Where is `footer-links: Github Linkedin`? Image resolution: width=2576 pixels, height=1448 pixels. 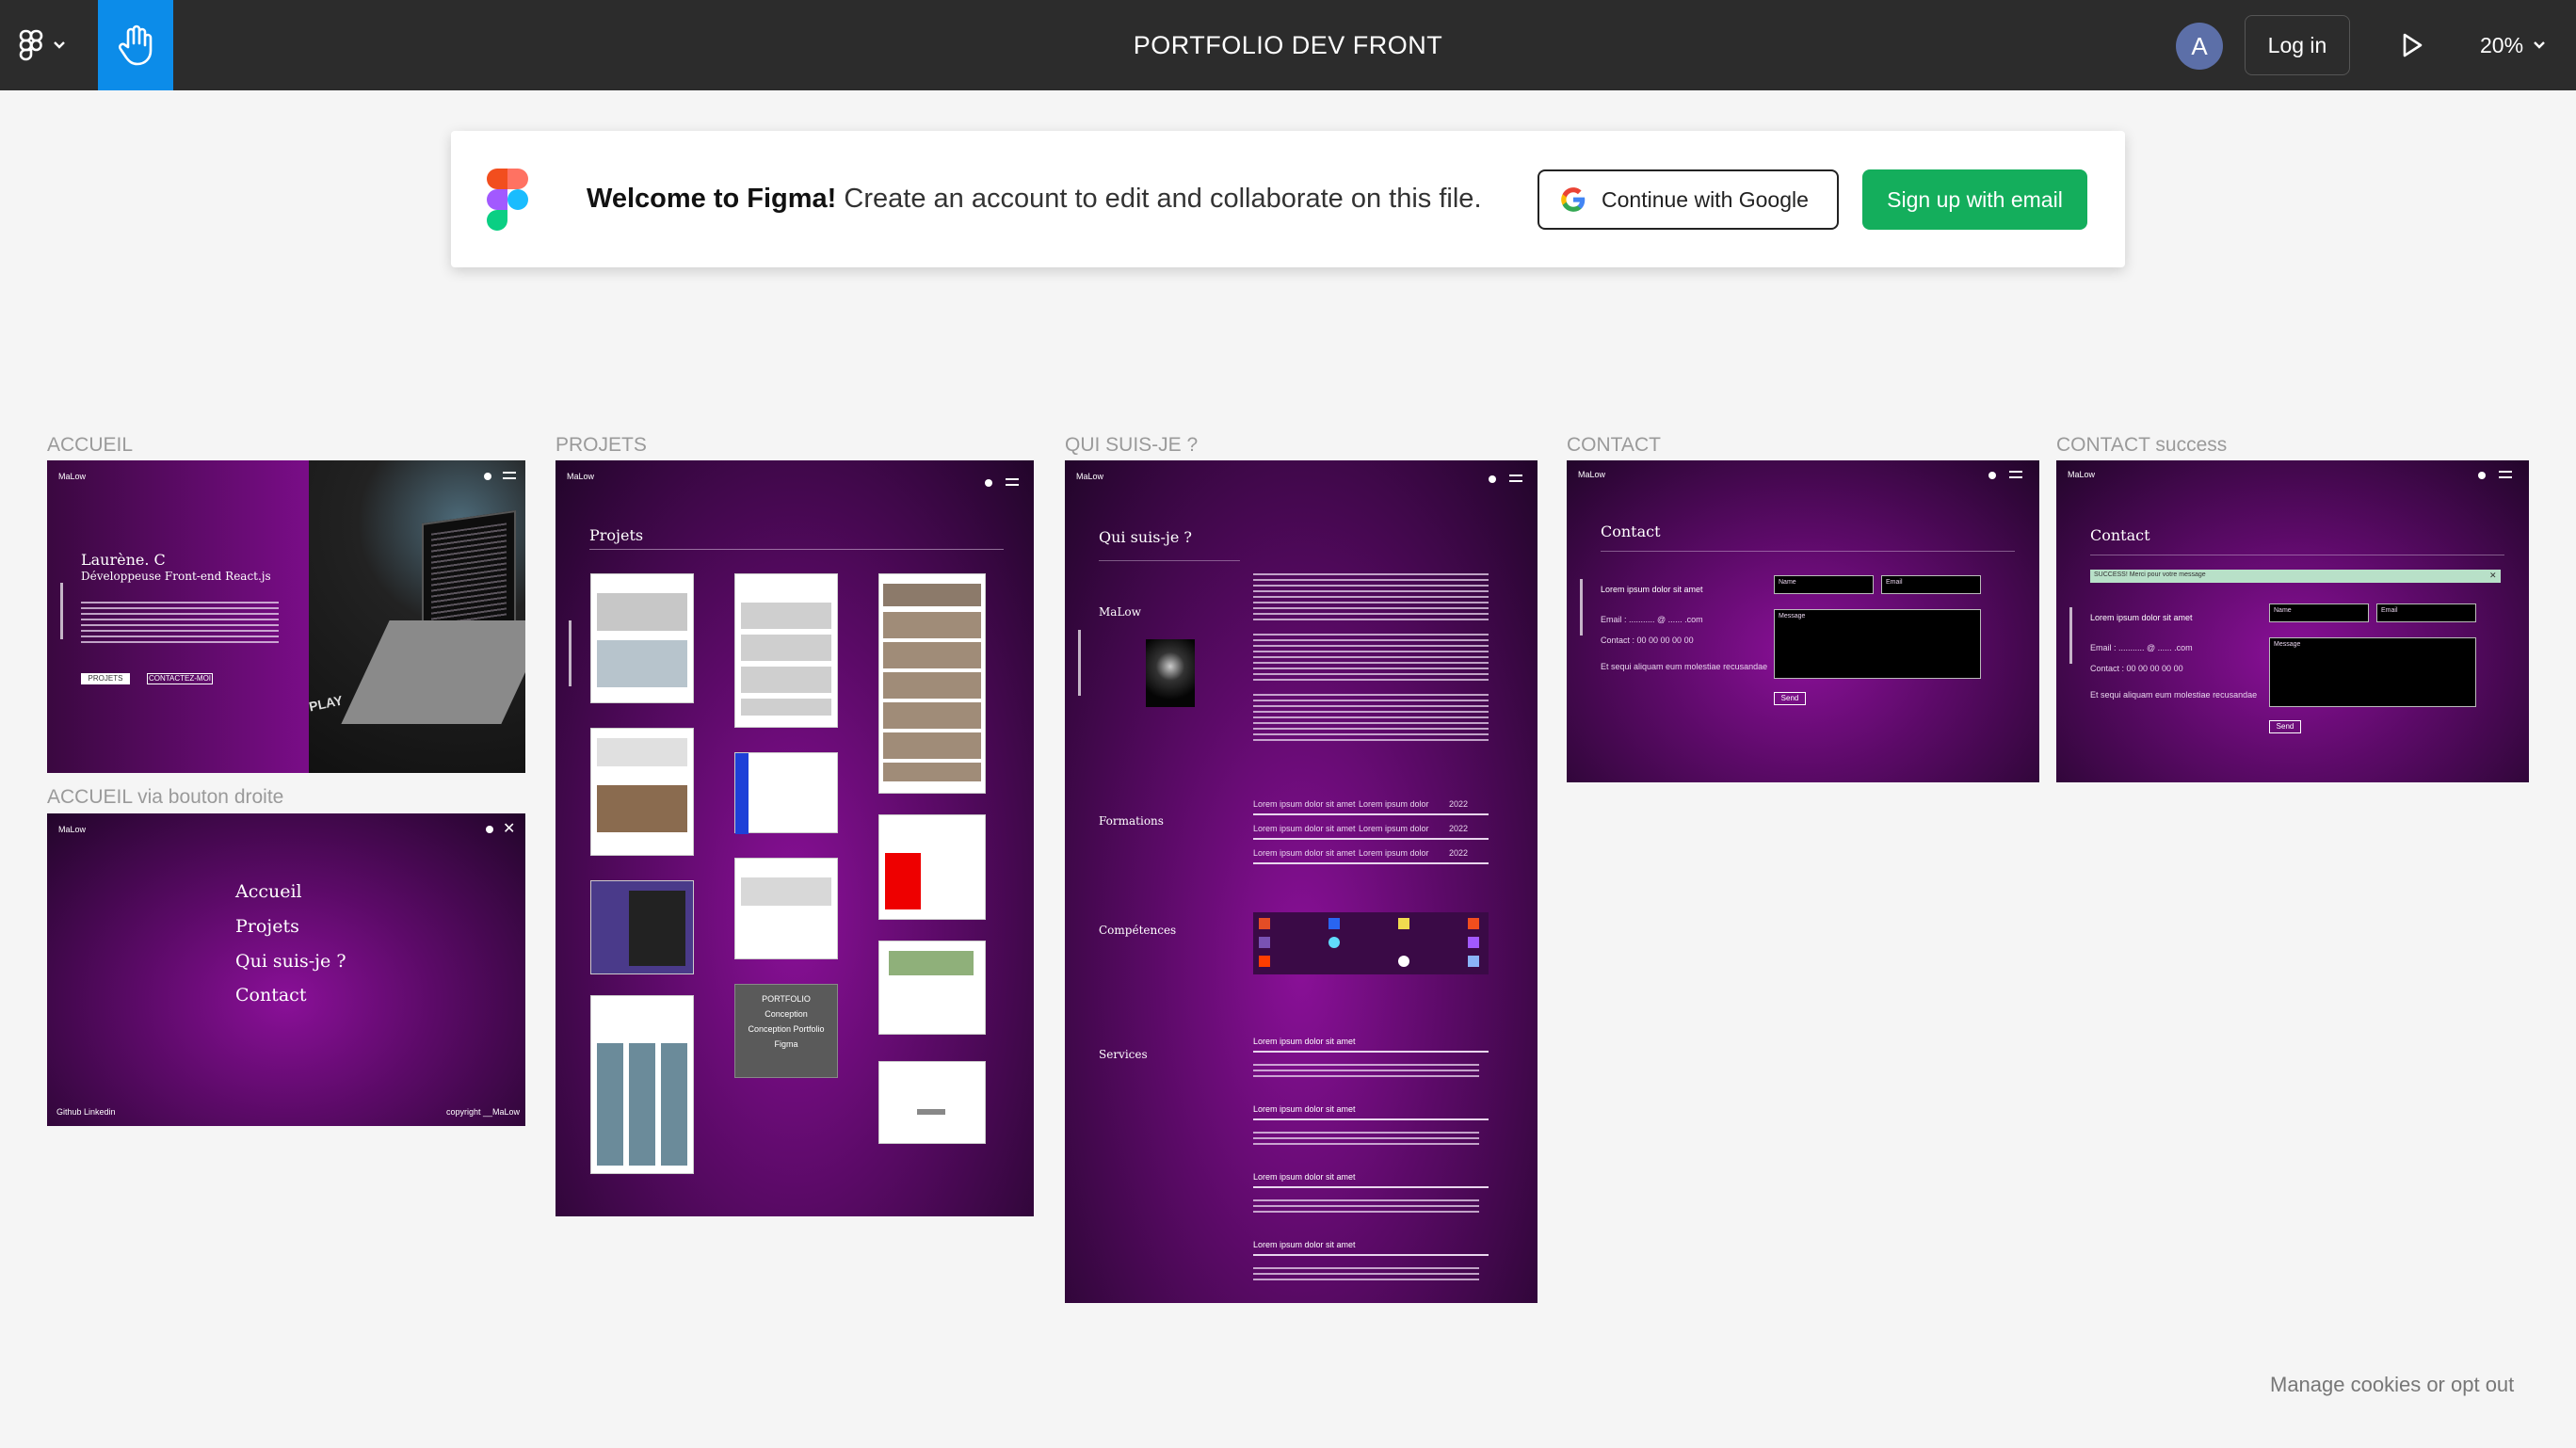
footer-links: Github Linkedin is located at coordinates (86, 1112).